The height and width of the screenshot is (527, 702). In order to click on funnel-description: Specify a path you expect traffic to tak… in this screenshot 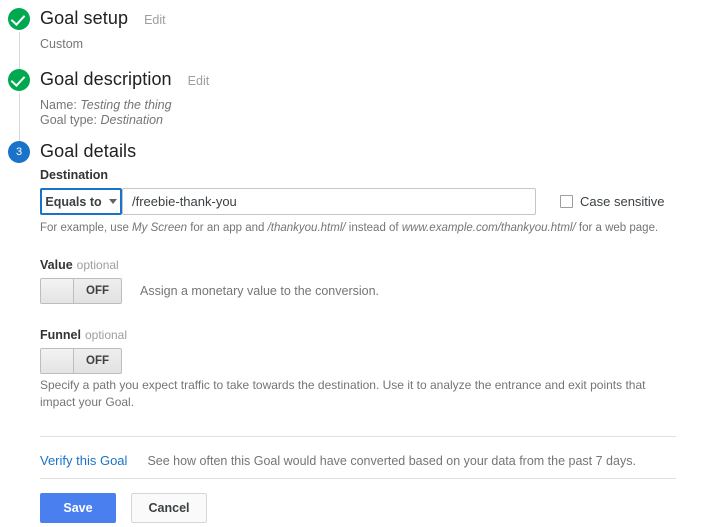, I will do `click(343, 393)`.